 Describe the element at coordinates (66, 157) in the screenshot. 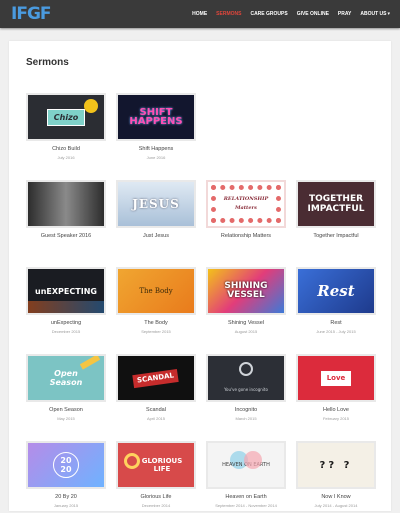

I see `sermon-date: July 2016` at that location.